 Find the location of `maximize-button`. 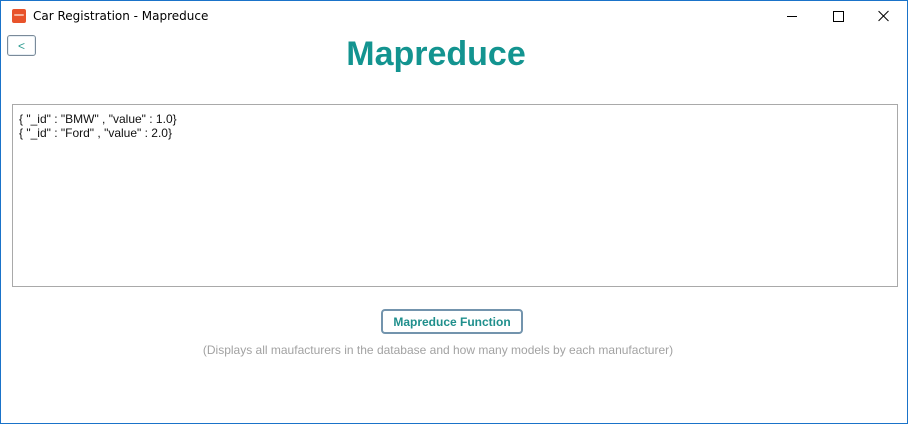

maximize-button is located at coordinates (838, 16).